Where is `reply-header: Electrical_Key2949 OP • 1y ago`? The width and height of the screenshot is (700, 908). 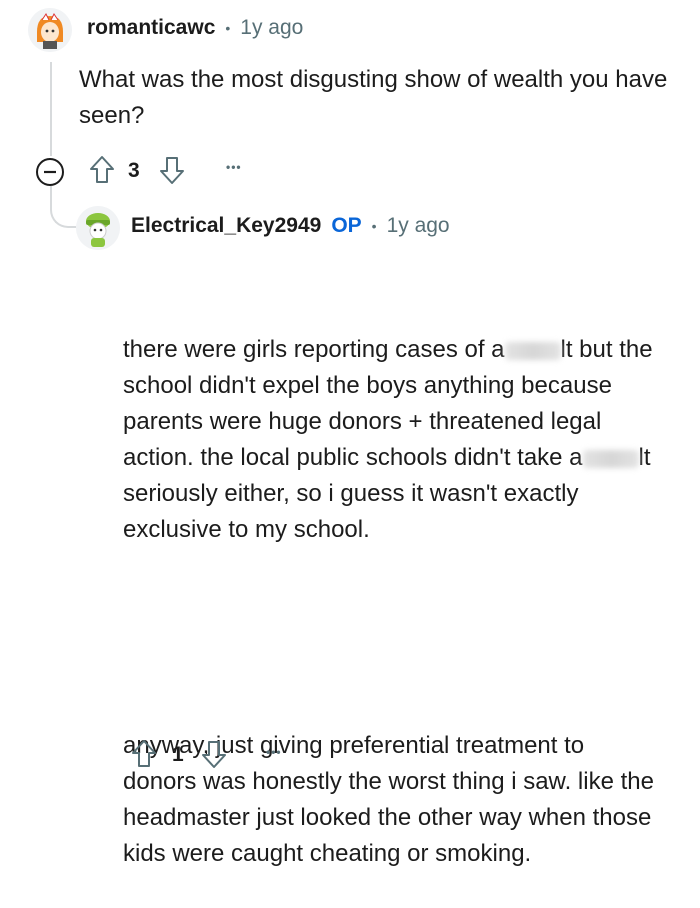 reply-header: Electrical_Key2949 OP • 1y ago is located at coordinates (290, 226).